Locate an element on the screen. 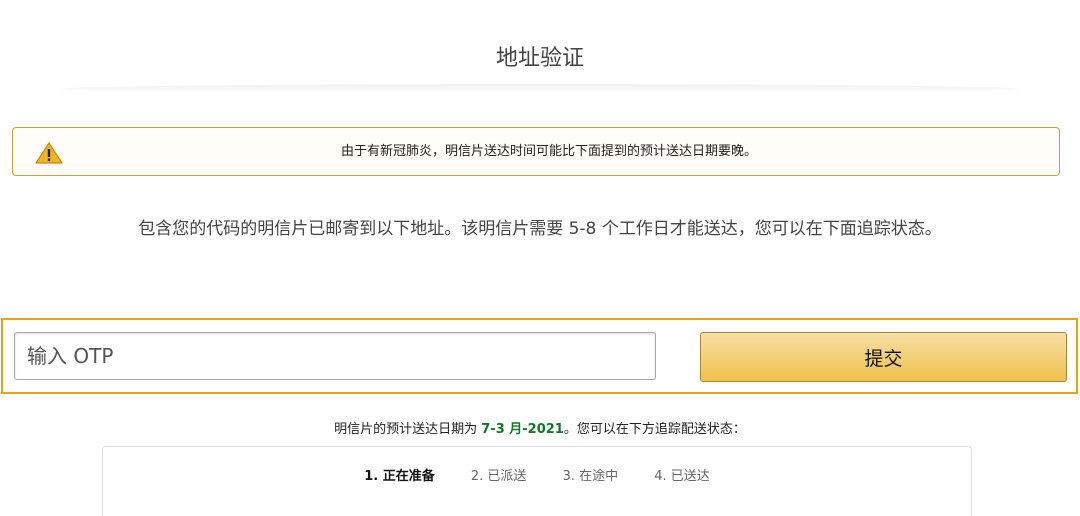  step-delivered: 4. 已送达 is located at coordinates (682, 476).